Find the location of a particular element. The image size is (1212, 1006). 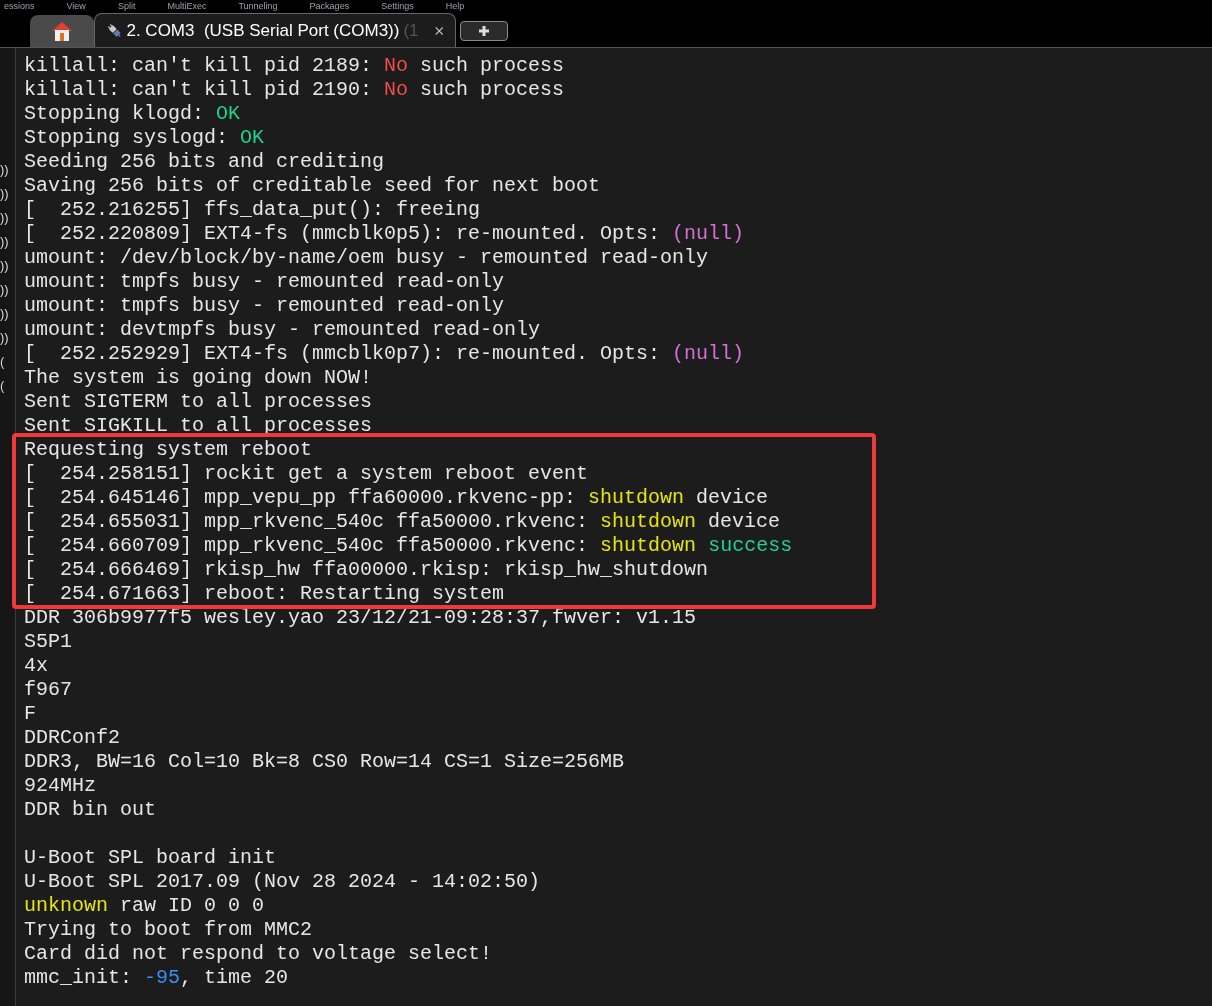

plus-icon is located at coordinates (484, 31).